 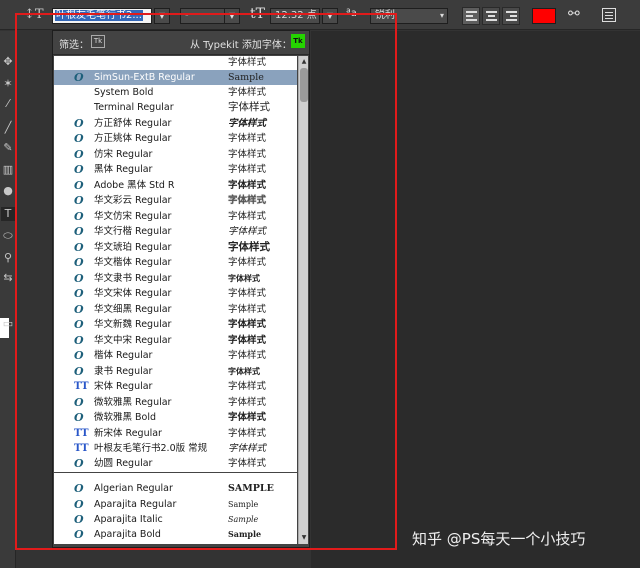 What do you see at coordinates (499, 539) in the screenshot?
I see `watermark: 知乎 @PS每天一个小技巧` at bounding box center [499, 539].